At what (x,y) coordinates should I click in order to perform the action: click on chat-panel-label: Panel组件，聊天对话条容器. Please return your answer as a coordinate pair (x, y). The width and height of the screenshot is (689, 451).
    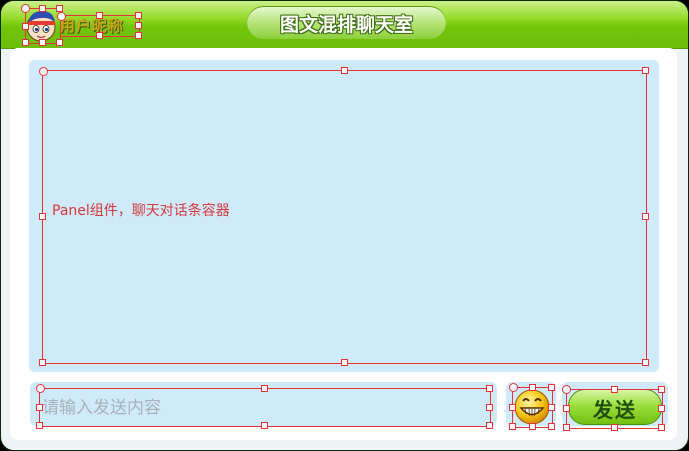
    Looking at the image, I should click on (141, 211).